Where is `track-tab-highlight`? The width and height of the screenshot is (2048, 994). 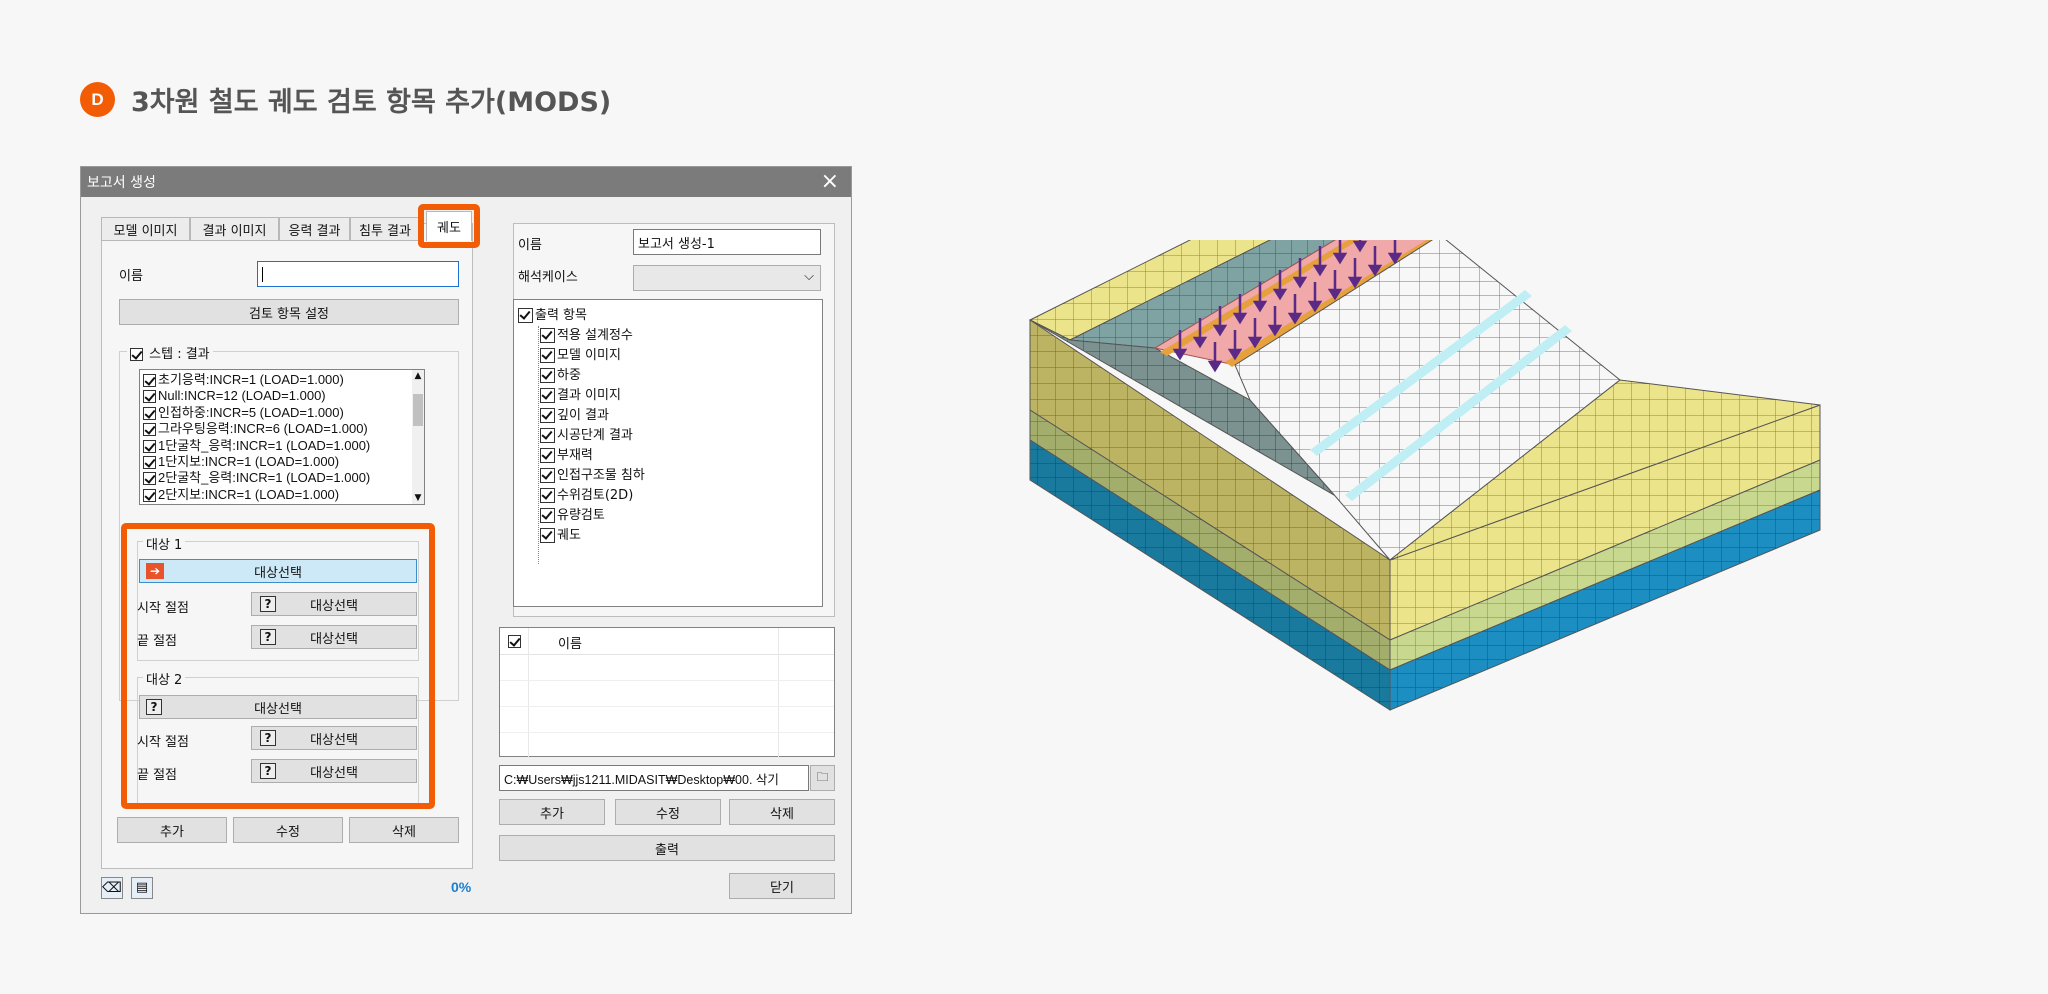
track-tab-highlight is located at coordinates (449, 226).